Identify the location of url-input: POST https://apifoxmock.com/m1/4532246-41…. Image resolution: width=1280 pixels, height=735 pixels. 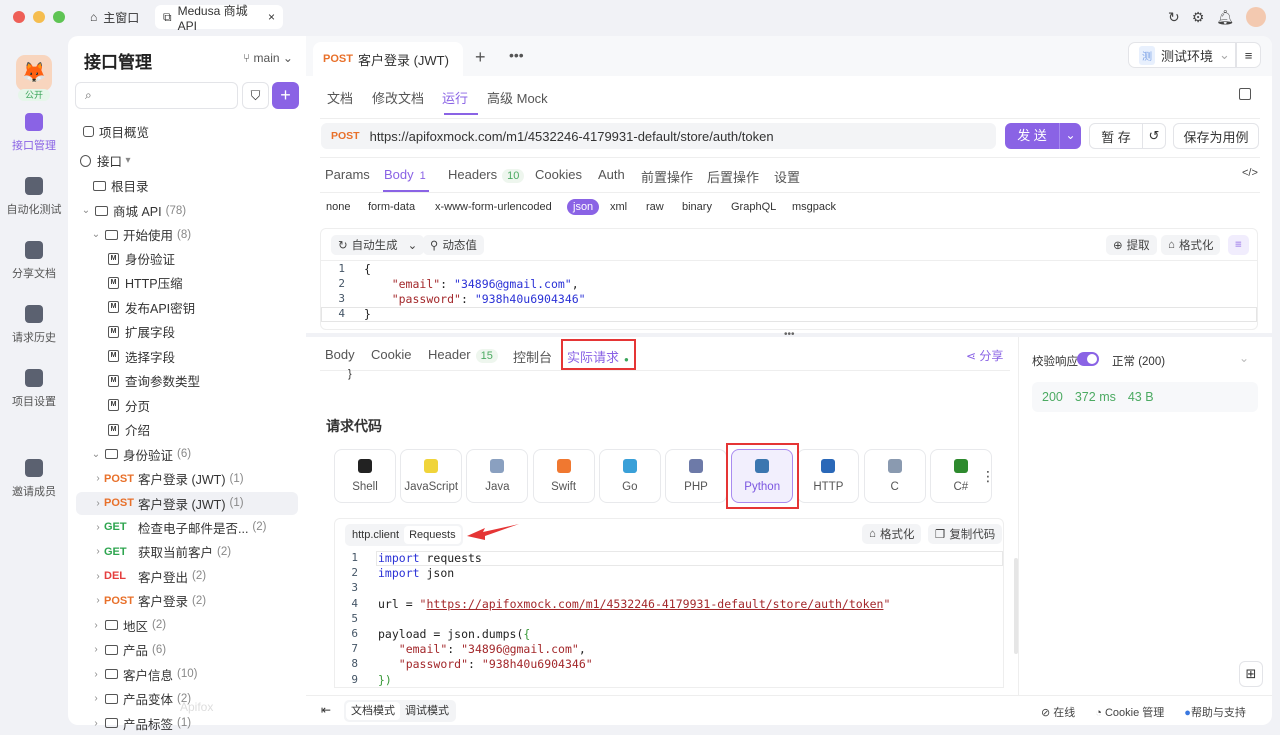
(658, 136).